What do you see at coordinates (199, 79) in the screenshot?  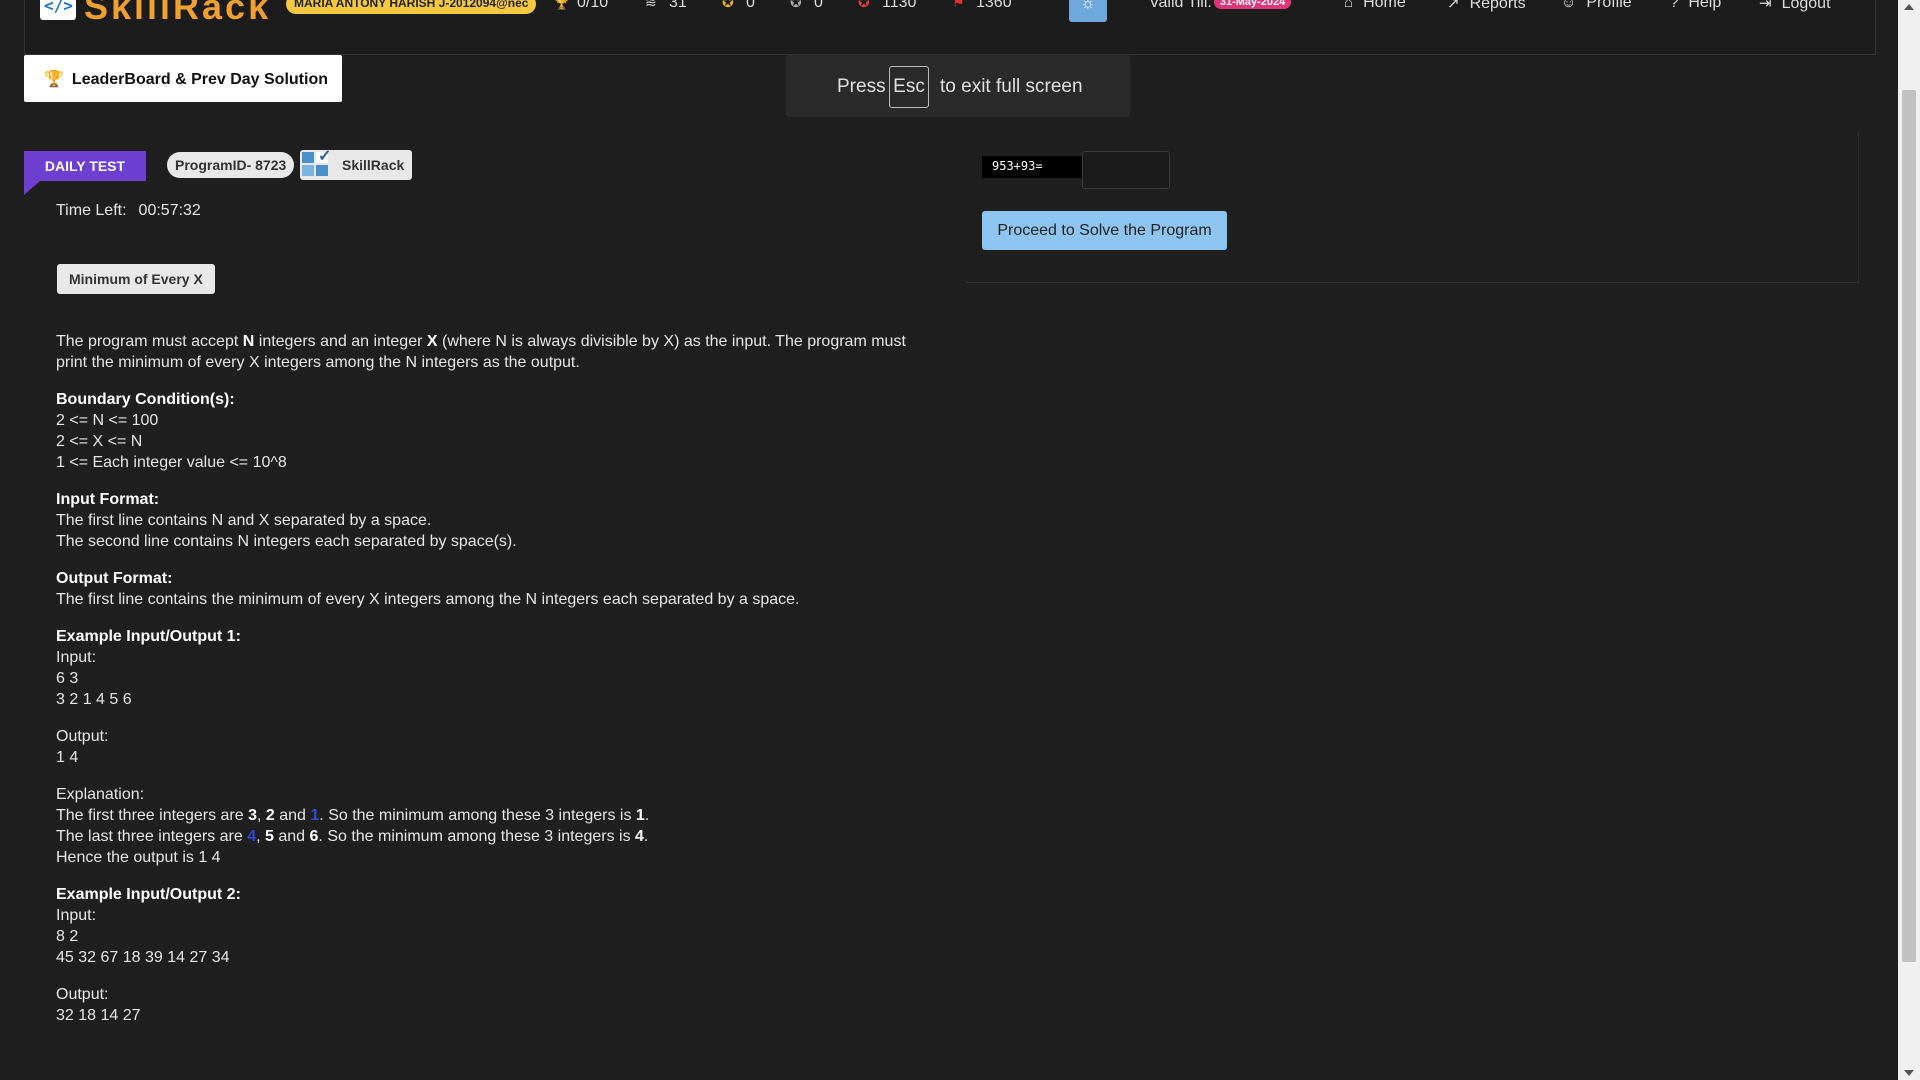 I see `leaderboard-button-label: LeaderBoard & Prev Day Solution` at bounding box center [199, 79].